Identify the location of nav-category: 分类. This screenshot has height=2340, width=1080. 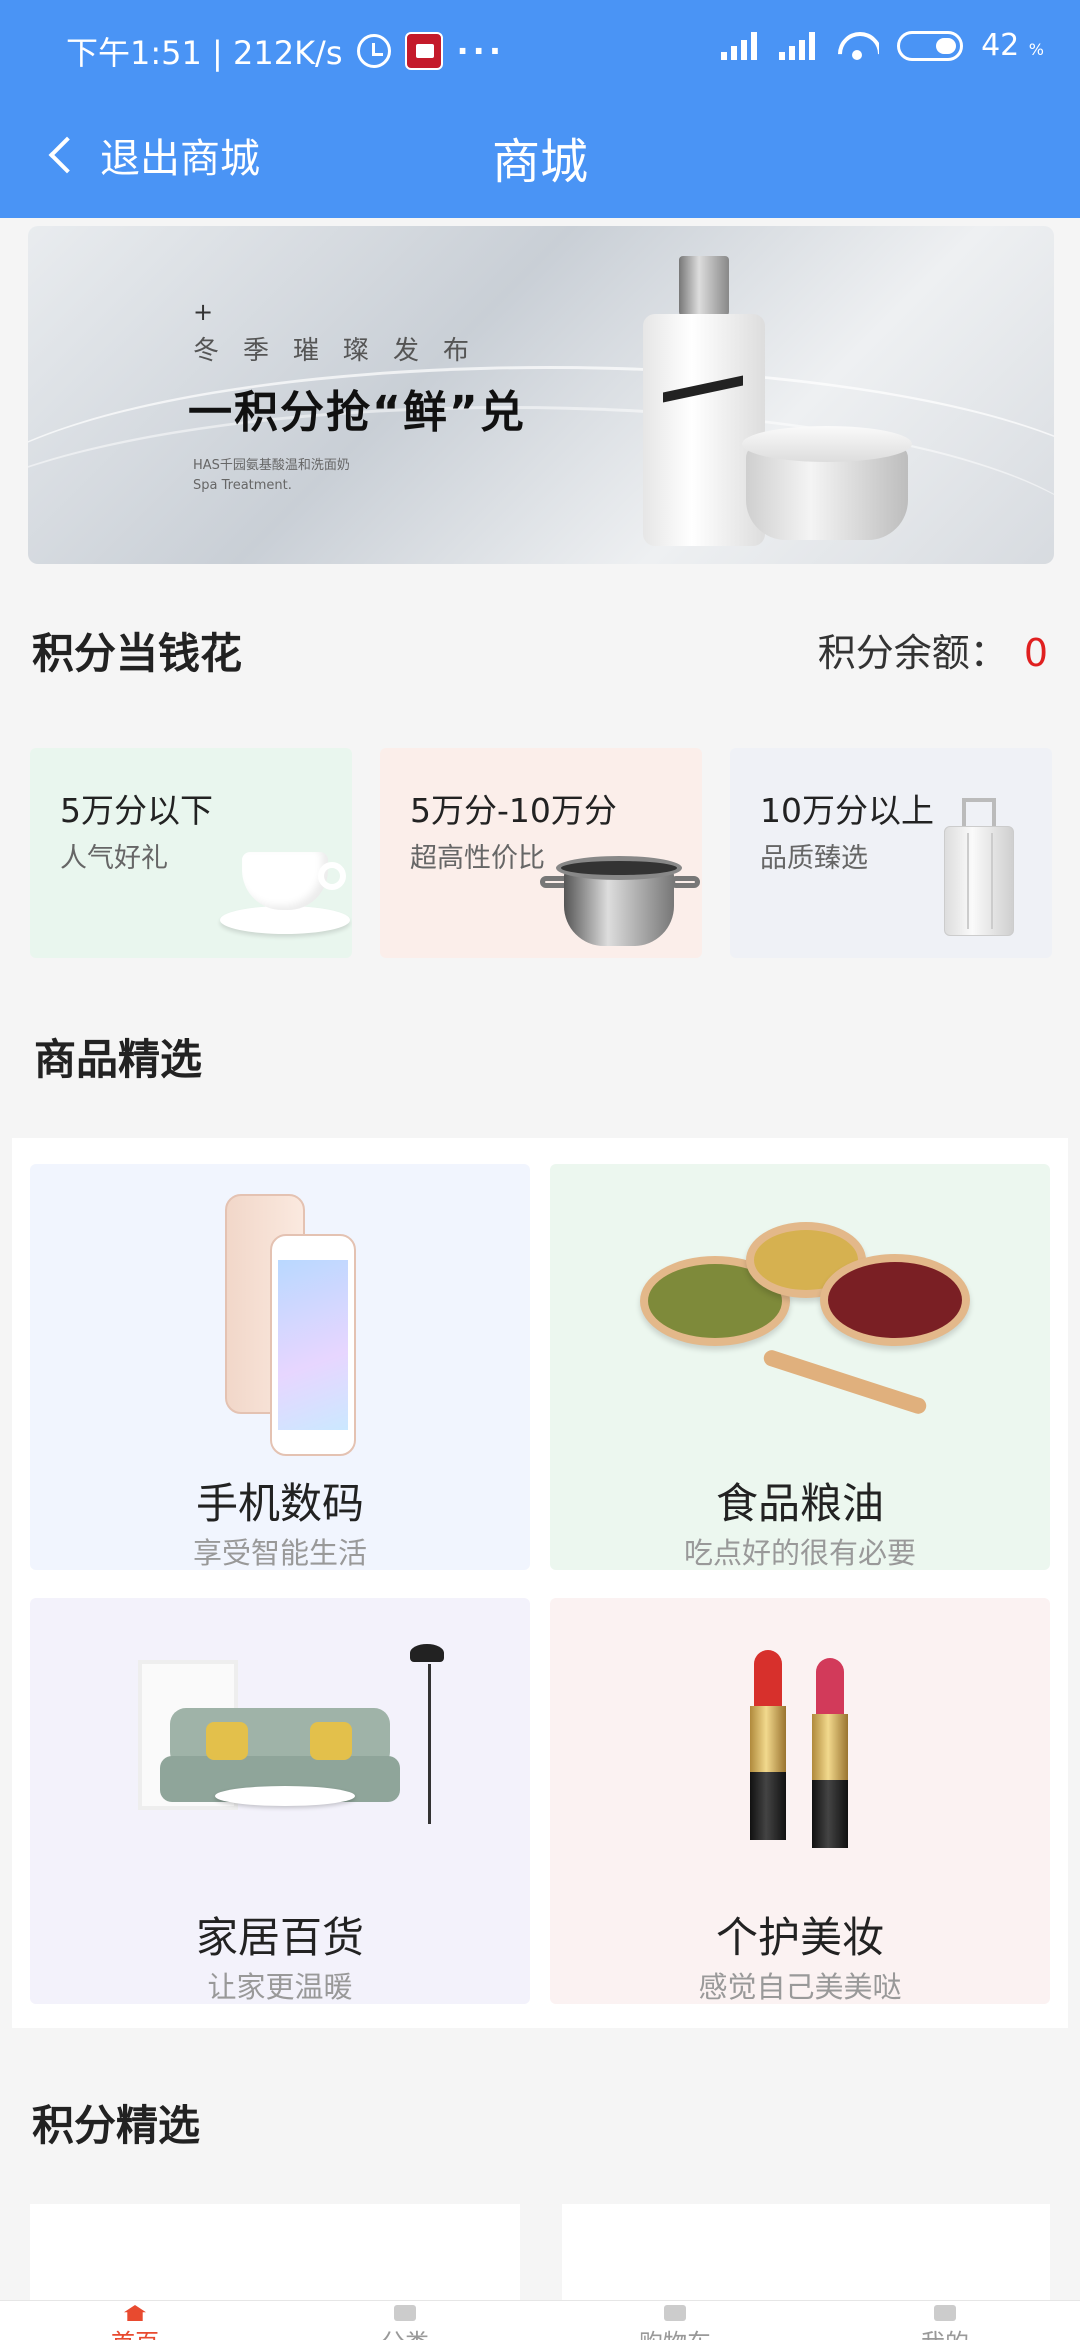
(405, 2322).